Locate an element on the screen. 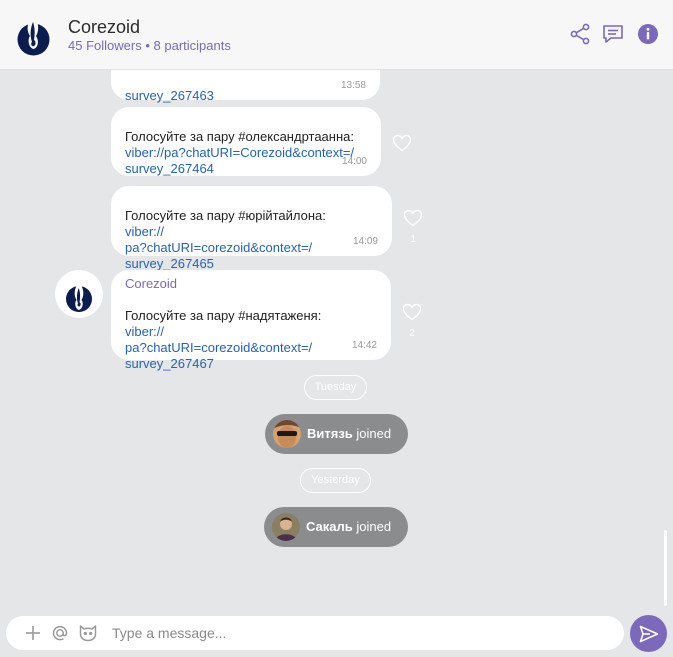 The height and width of the screenshot is (657, 673). sender-avatar is located at coordinates (79, 294).